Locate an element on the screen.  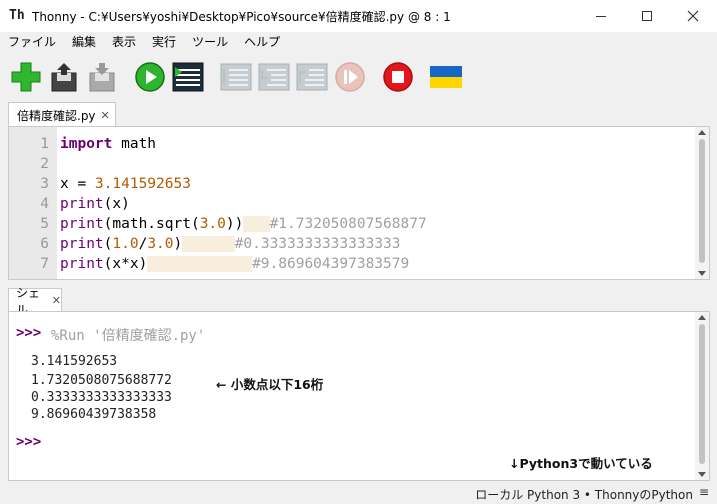
step-out-icon is located at coordinates (312, 77).